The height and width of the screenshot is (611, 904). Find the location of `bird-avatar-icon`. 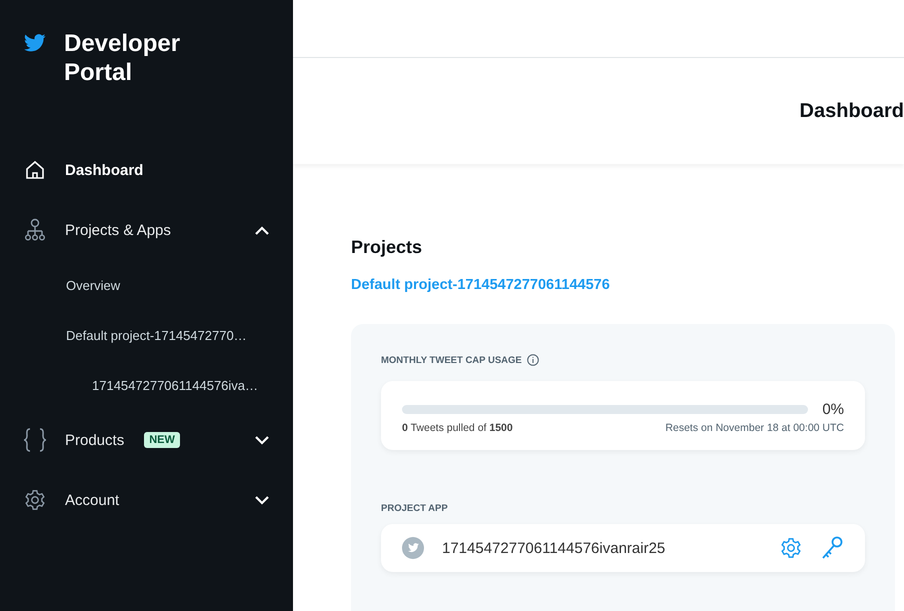

bird-avatar-icon is located at coordinates (413, 548).